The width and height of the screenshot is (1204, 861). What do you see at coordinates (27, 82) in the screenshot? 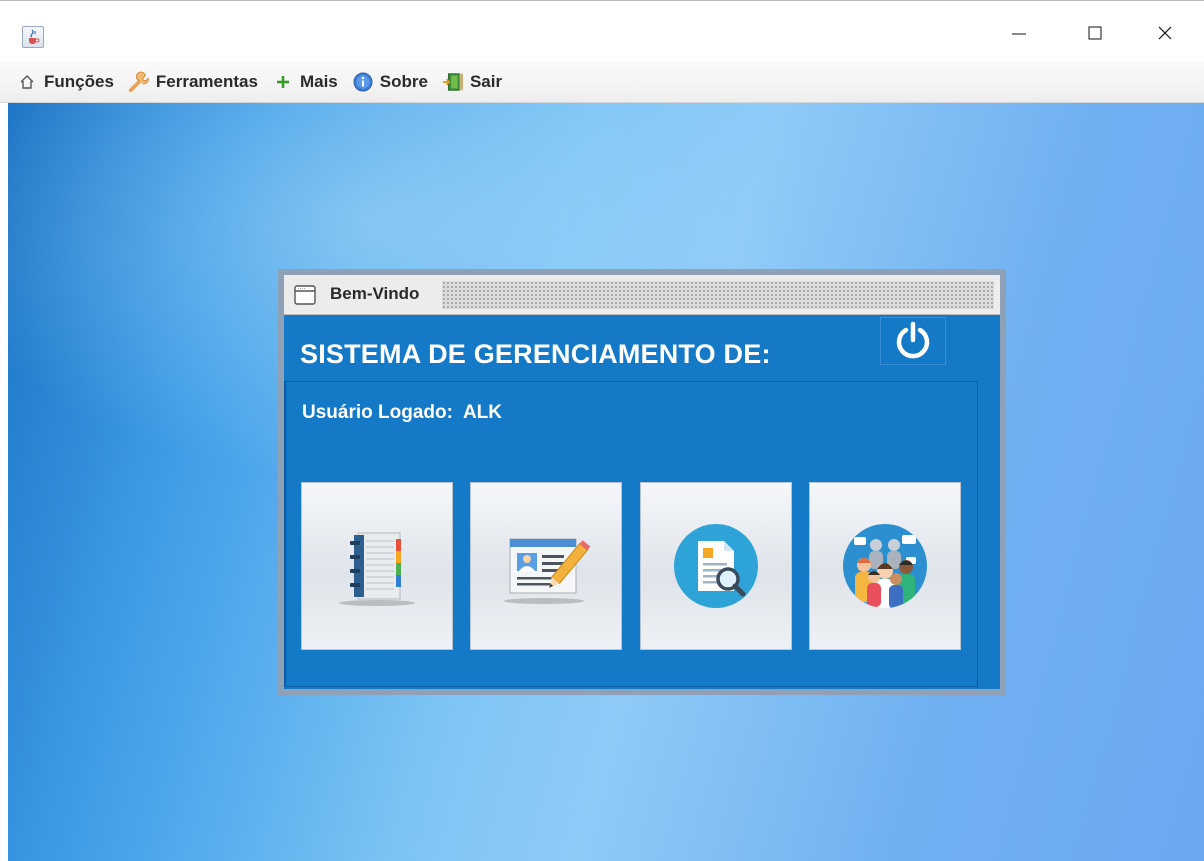
I see `home-icon` at bounding box center [27, 82].